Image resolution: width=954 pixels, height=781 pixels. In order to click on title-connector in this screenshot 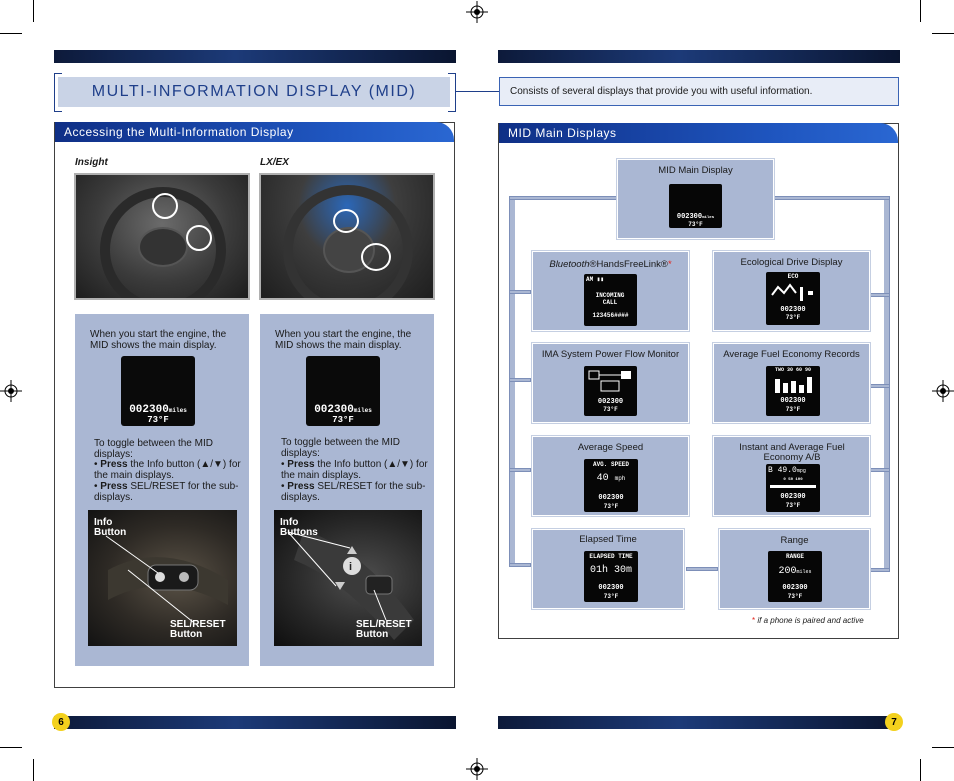, I will do `click(477, 91)`.